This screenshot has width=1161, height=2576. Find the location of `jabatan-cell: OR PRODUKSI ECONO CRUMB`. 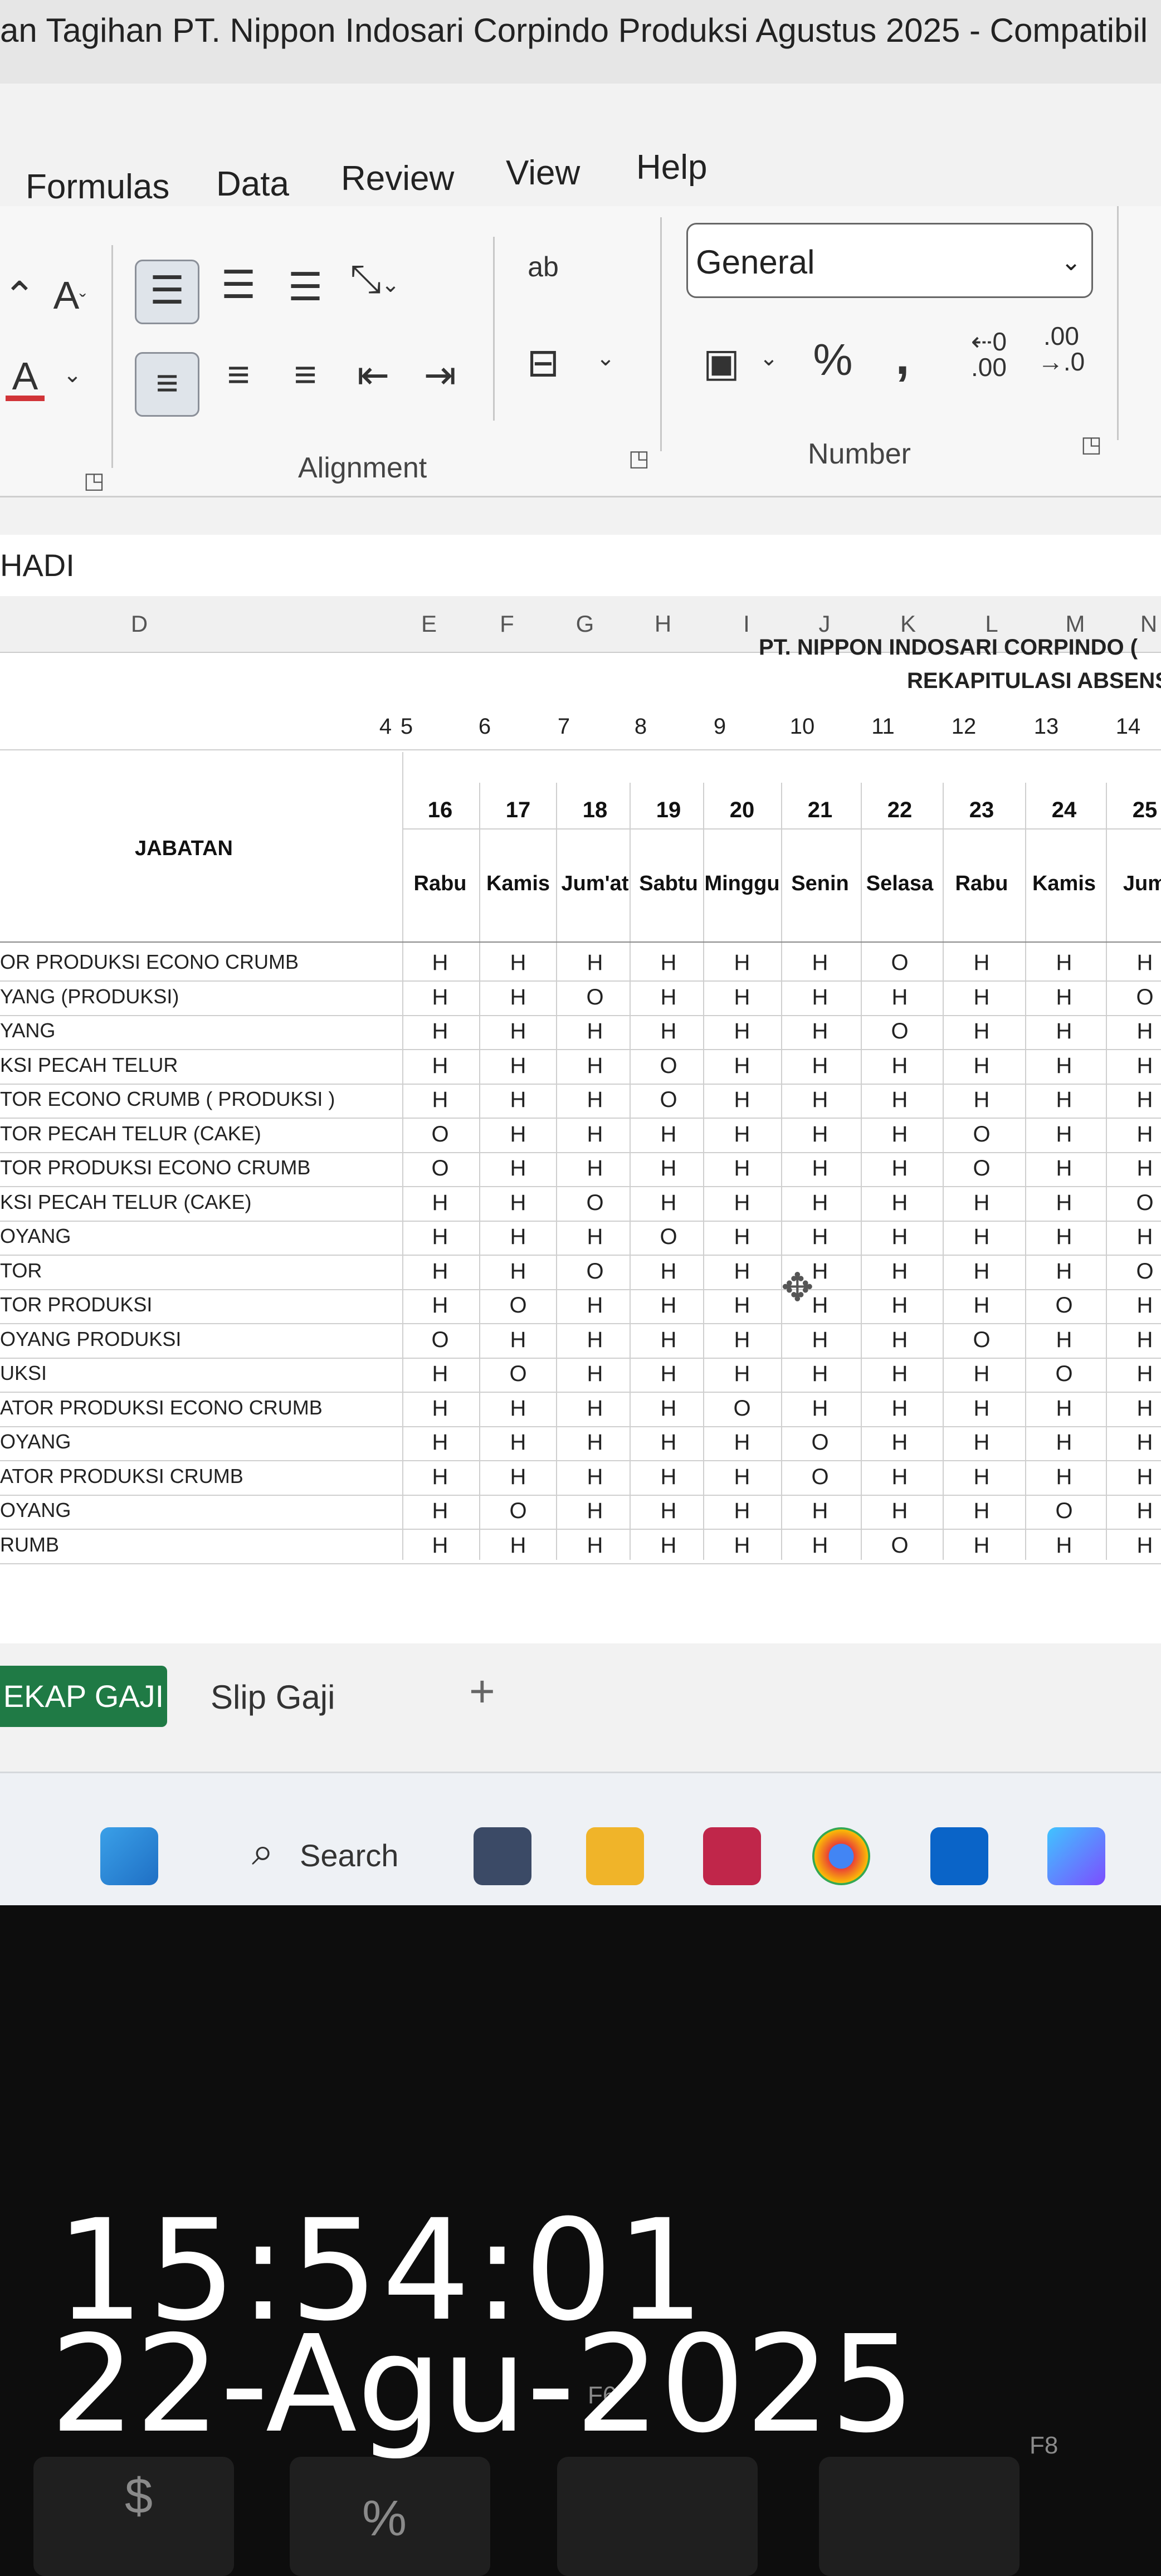

jabatan-cell: OR PRODUKSI ECONO CRUMB is located at coordinates (149, 962).